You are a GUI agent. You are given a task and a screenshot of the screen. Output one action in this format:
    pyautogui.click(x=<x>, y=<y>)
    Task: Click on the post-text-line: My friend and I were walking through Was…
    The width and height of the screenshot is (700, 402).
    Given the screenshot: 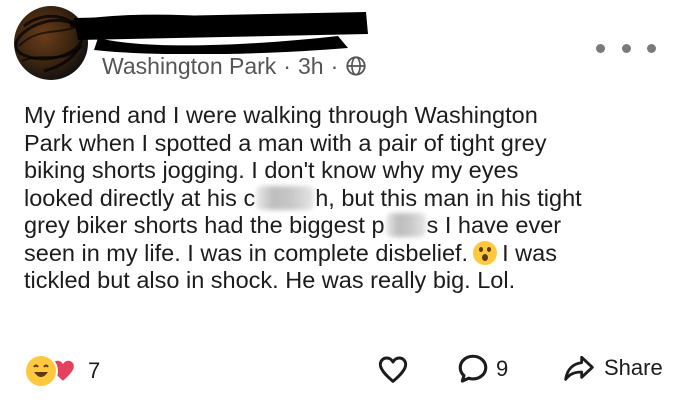 What is the action you would take?
    pyautogui.click(x=281, y=115)
    